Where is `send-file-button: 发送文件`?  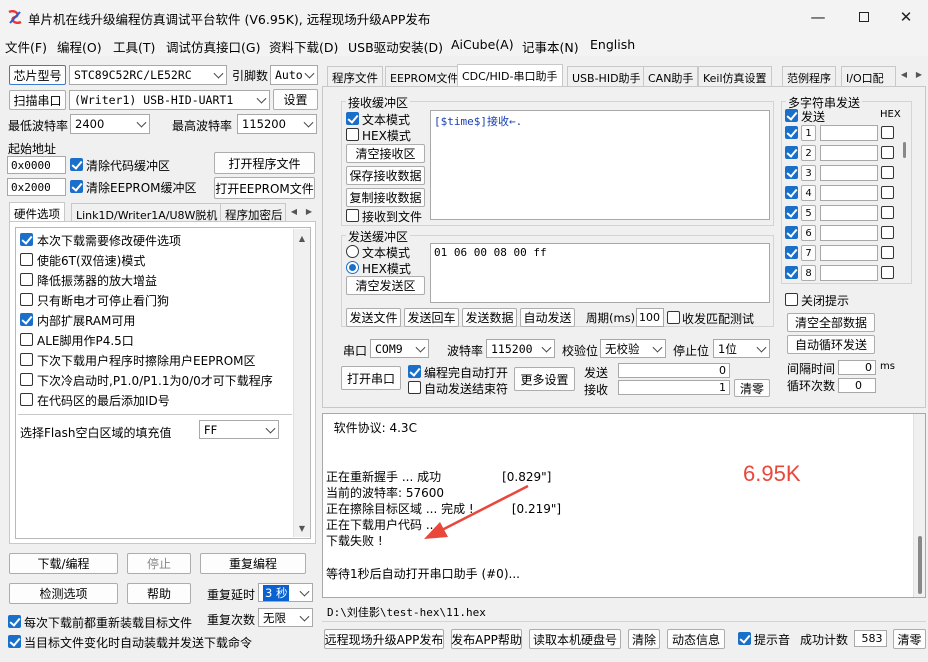
send-file-button: 发送文件 is located at coordinates (373, 317).